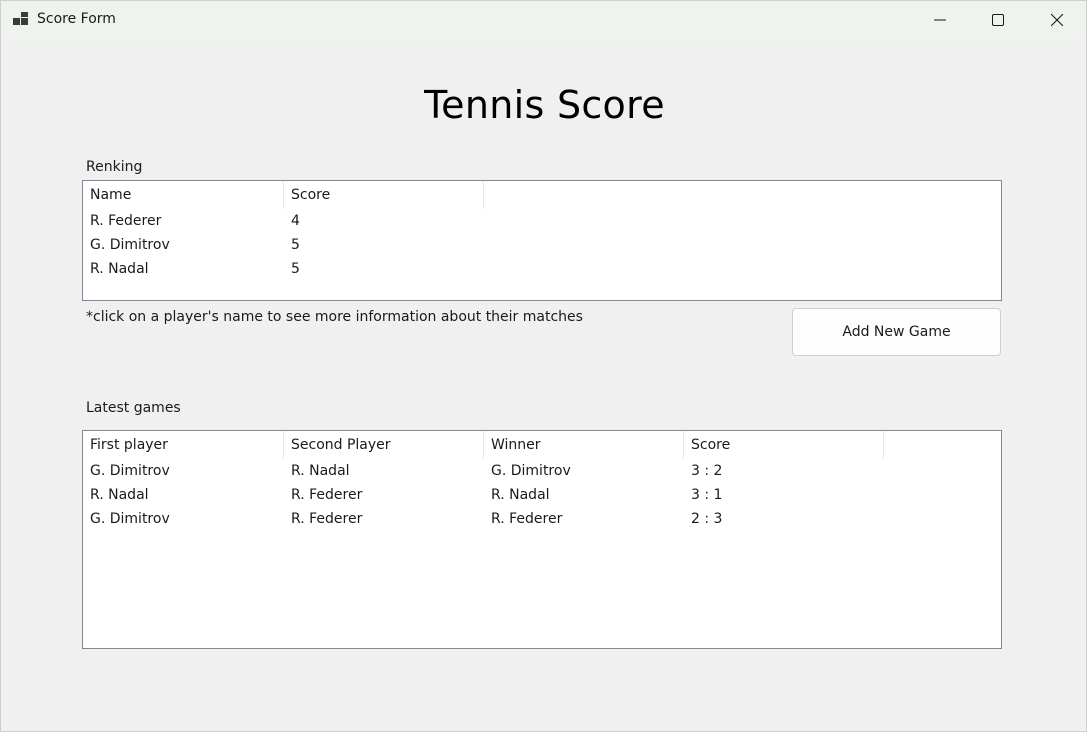 This screenshot has width=1087, height=732. I want to click on ranking-row: R. Federer 4, so click(542, 221).